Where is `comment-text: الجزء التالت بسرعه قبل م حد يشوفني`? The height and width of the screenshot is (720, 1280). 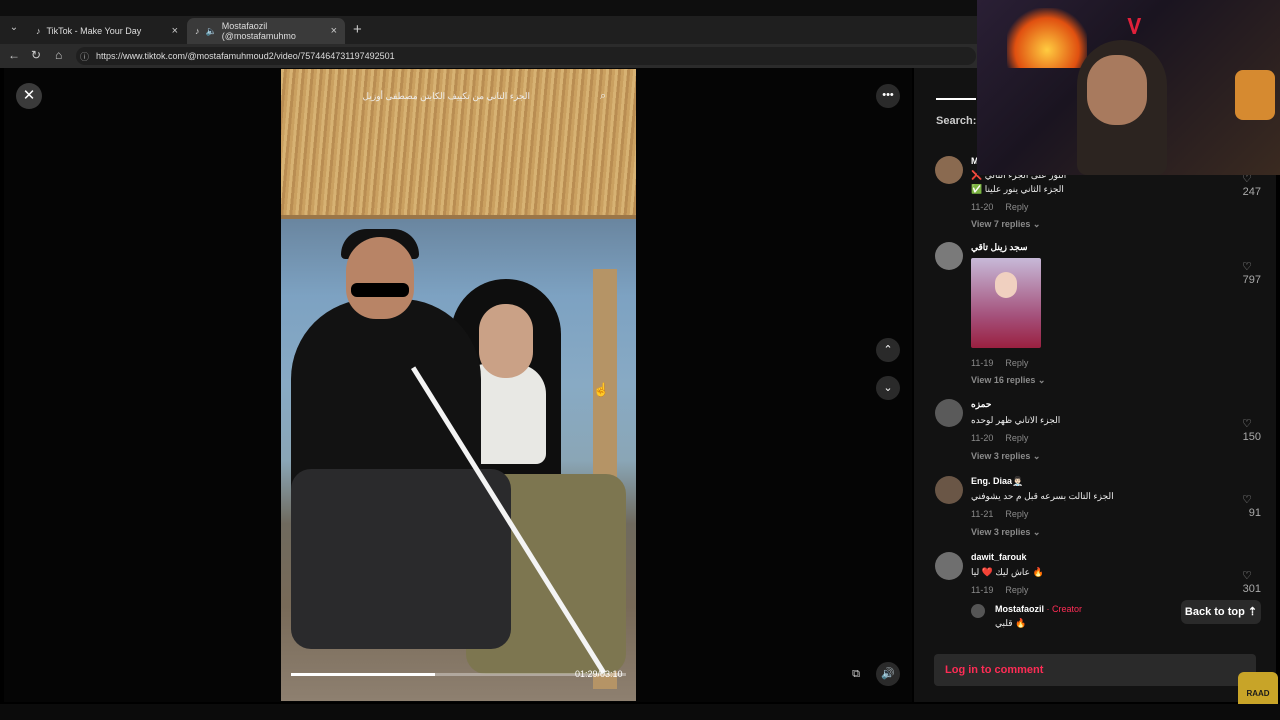
comment-text: الجزء التالت بسرعه قبل م حد يشوفني is located at coordinates (1042, 496).